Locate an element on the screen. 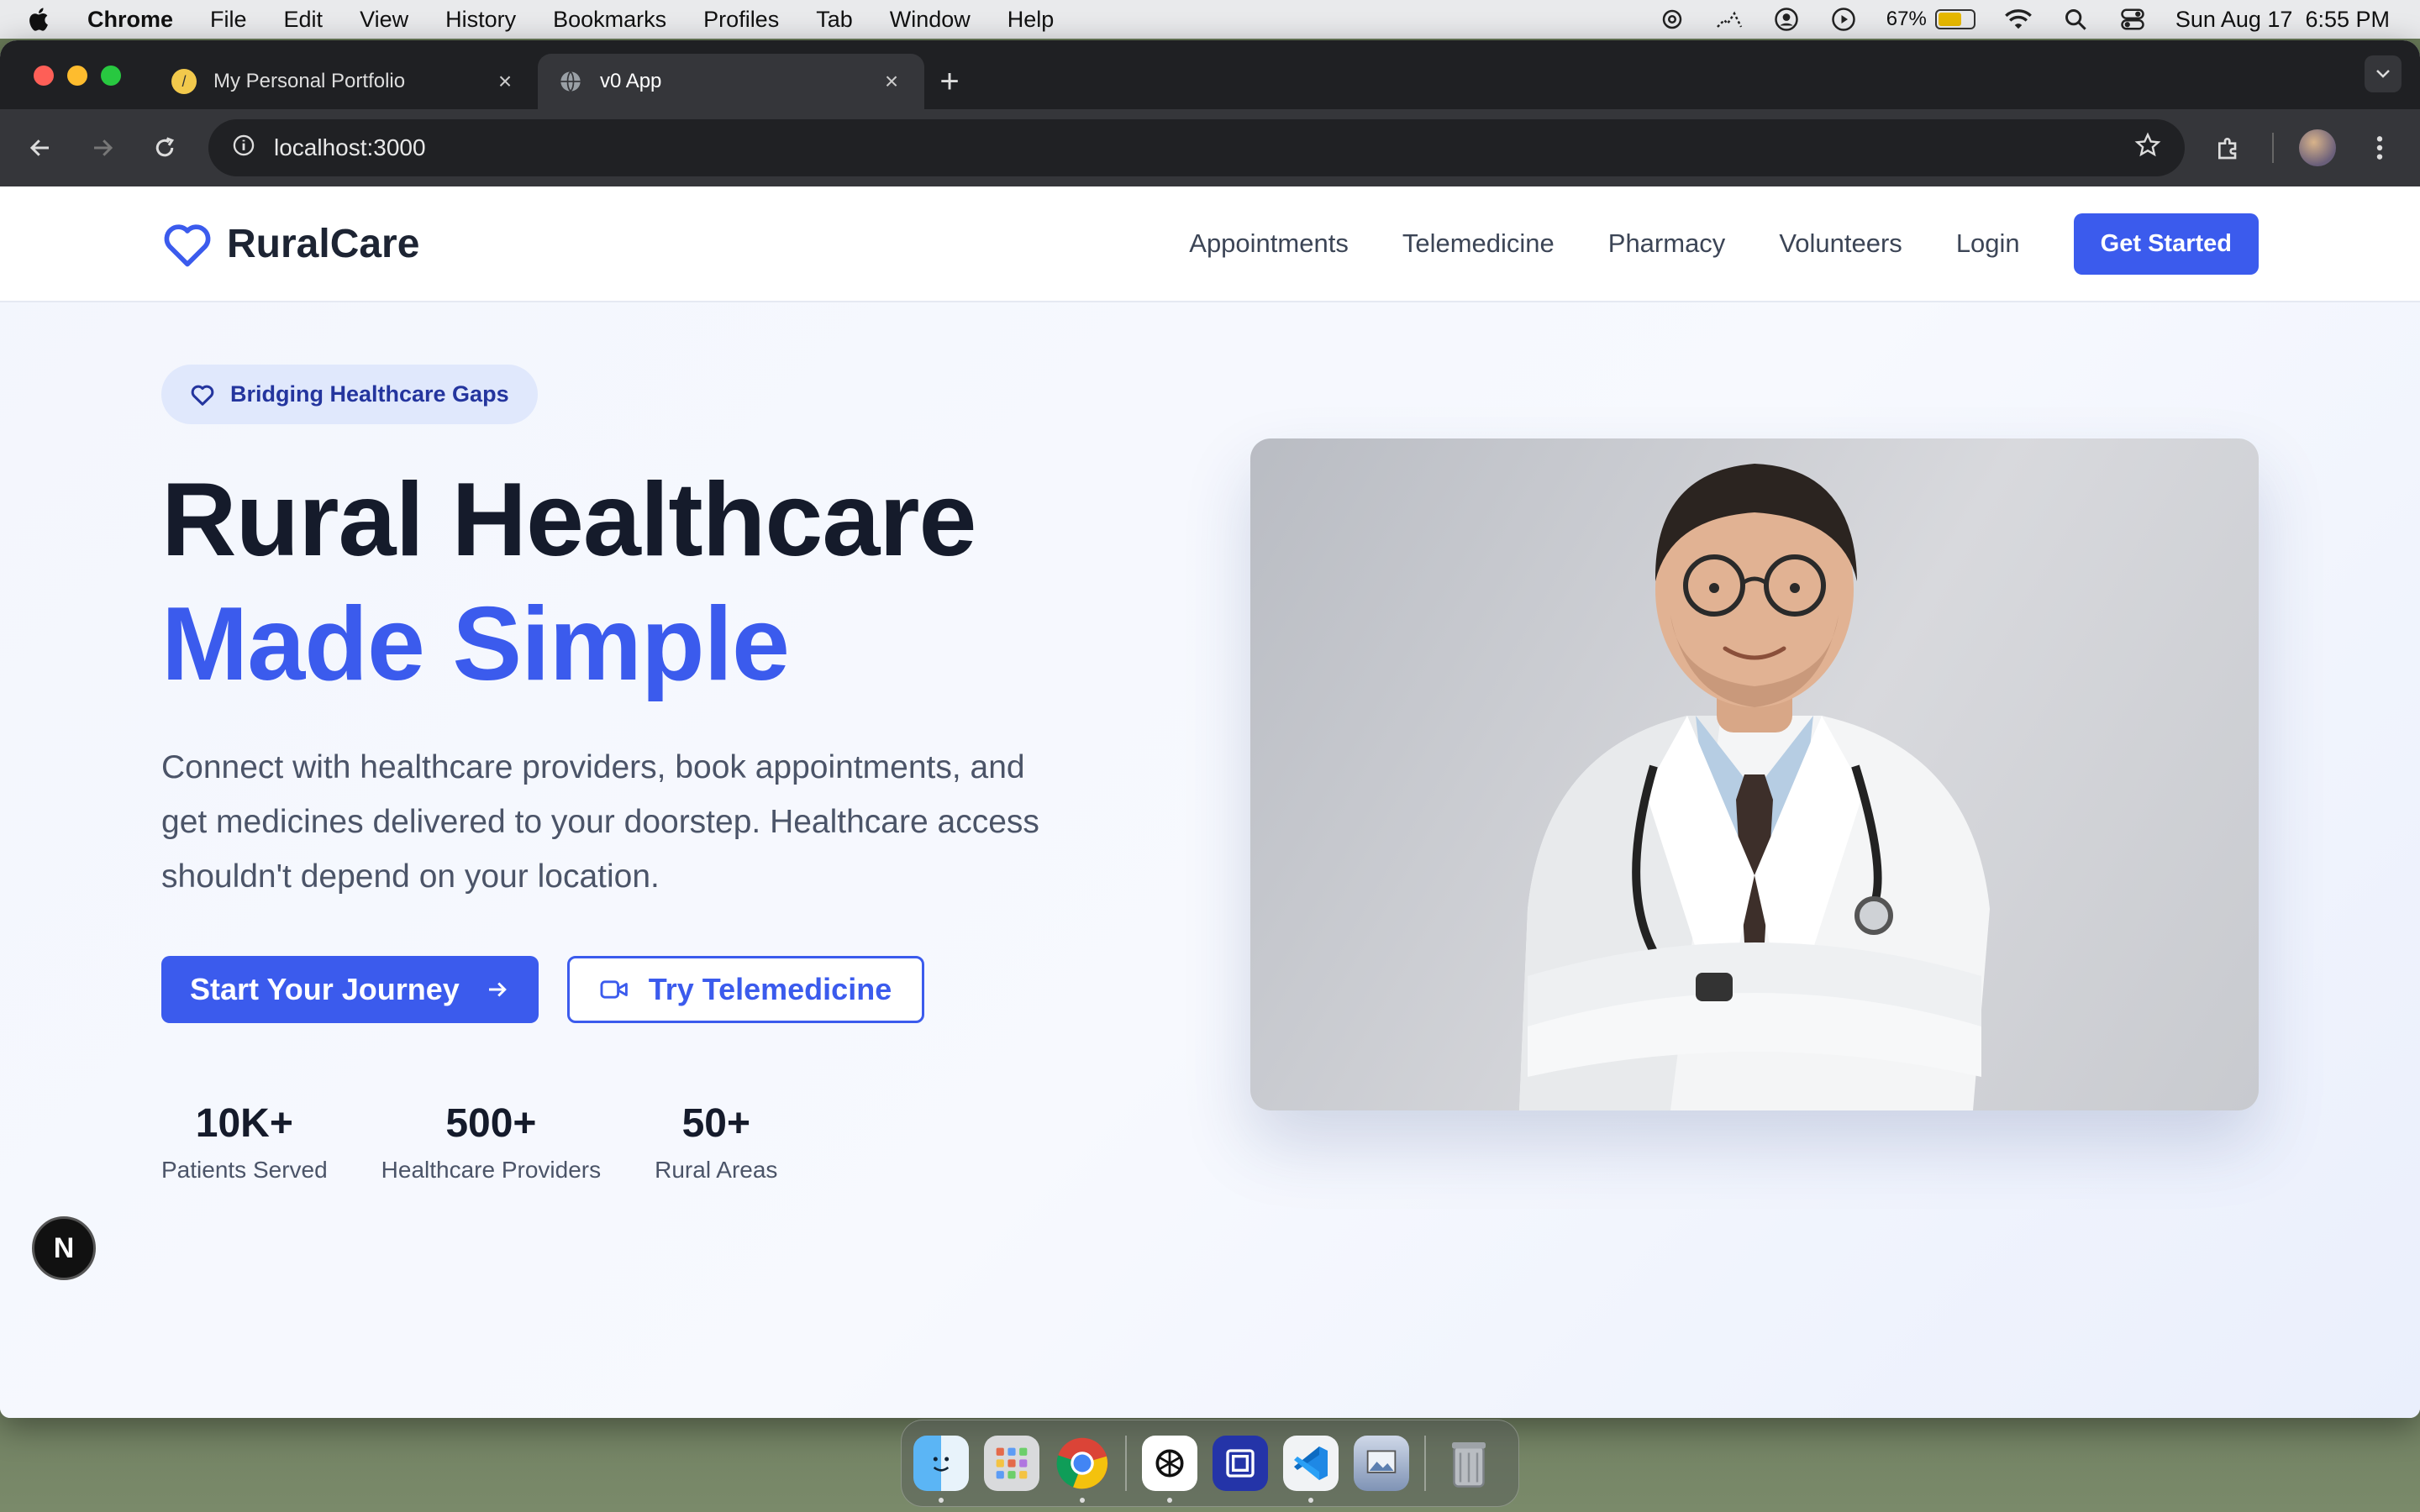 Image resolution: width=2420 pixels, height=1512 pixels. menu-edit: Edit is located at coordinates (304, 20).